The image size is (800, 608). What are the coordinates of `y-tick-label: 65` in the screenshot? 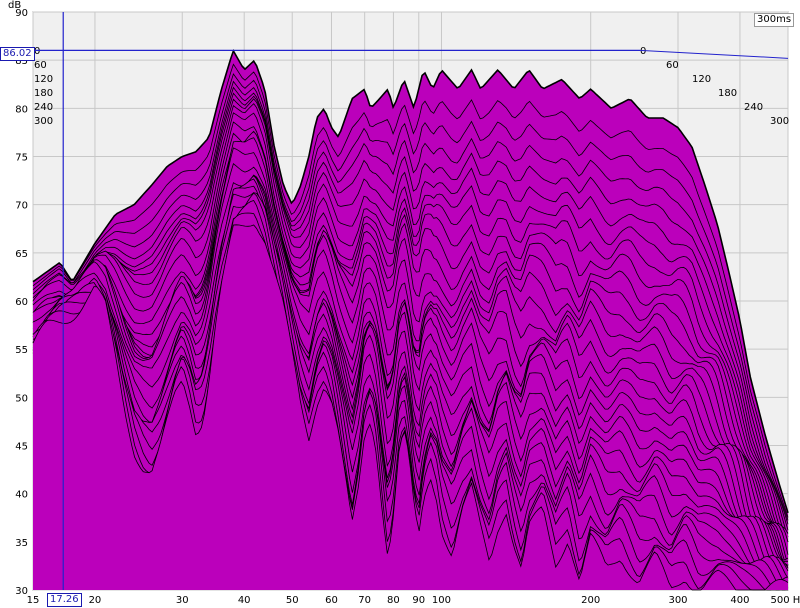 It's located at (21, 254).